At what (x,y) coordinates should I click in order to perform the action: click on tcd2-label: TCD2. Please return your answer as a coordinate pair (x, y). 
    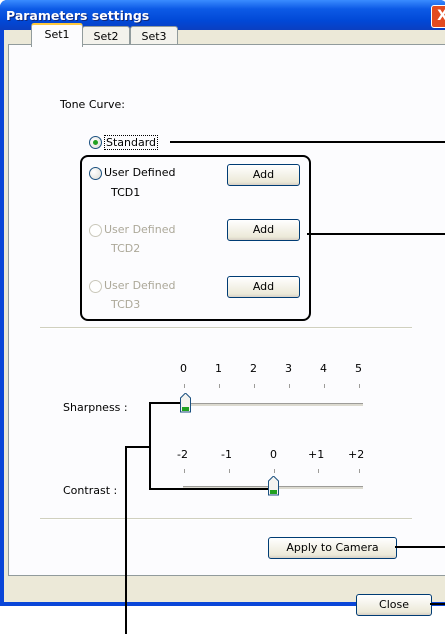
    Looking at the image, I should click on (126, 248).